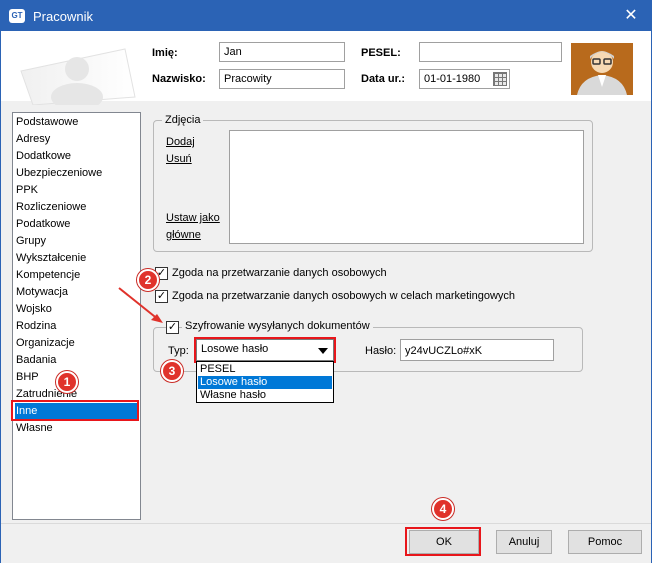  Describe the element at coordinates (17, 16) in the screenshot. I see `app-icon: GT` at that location.